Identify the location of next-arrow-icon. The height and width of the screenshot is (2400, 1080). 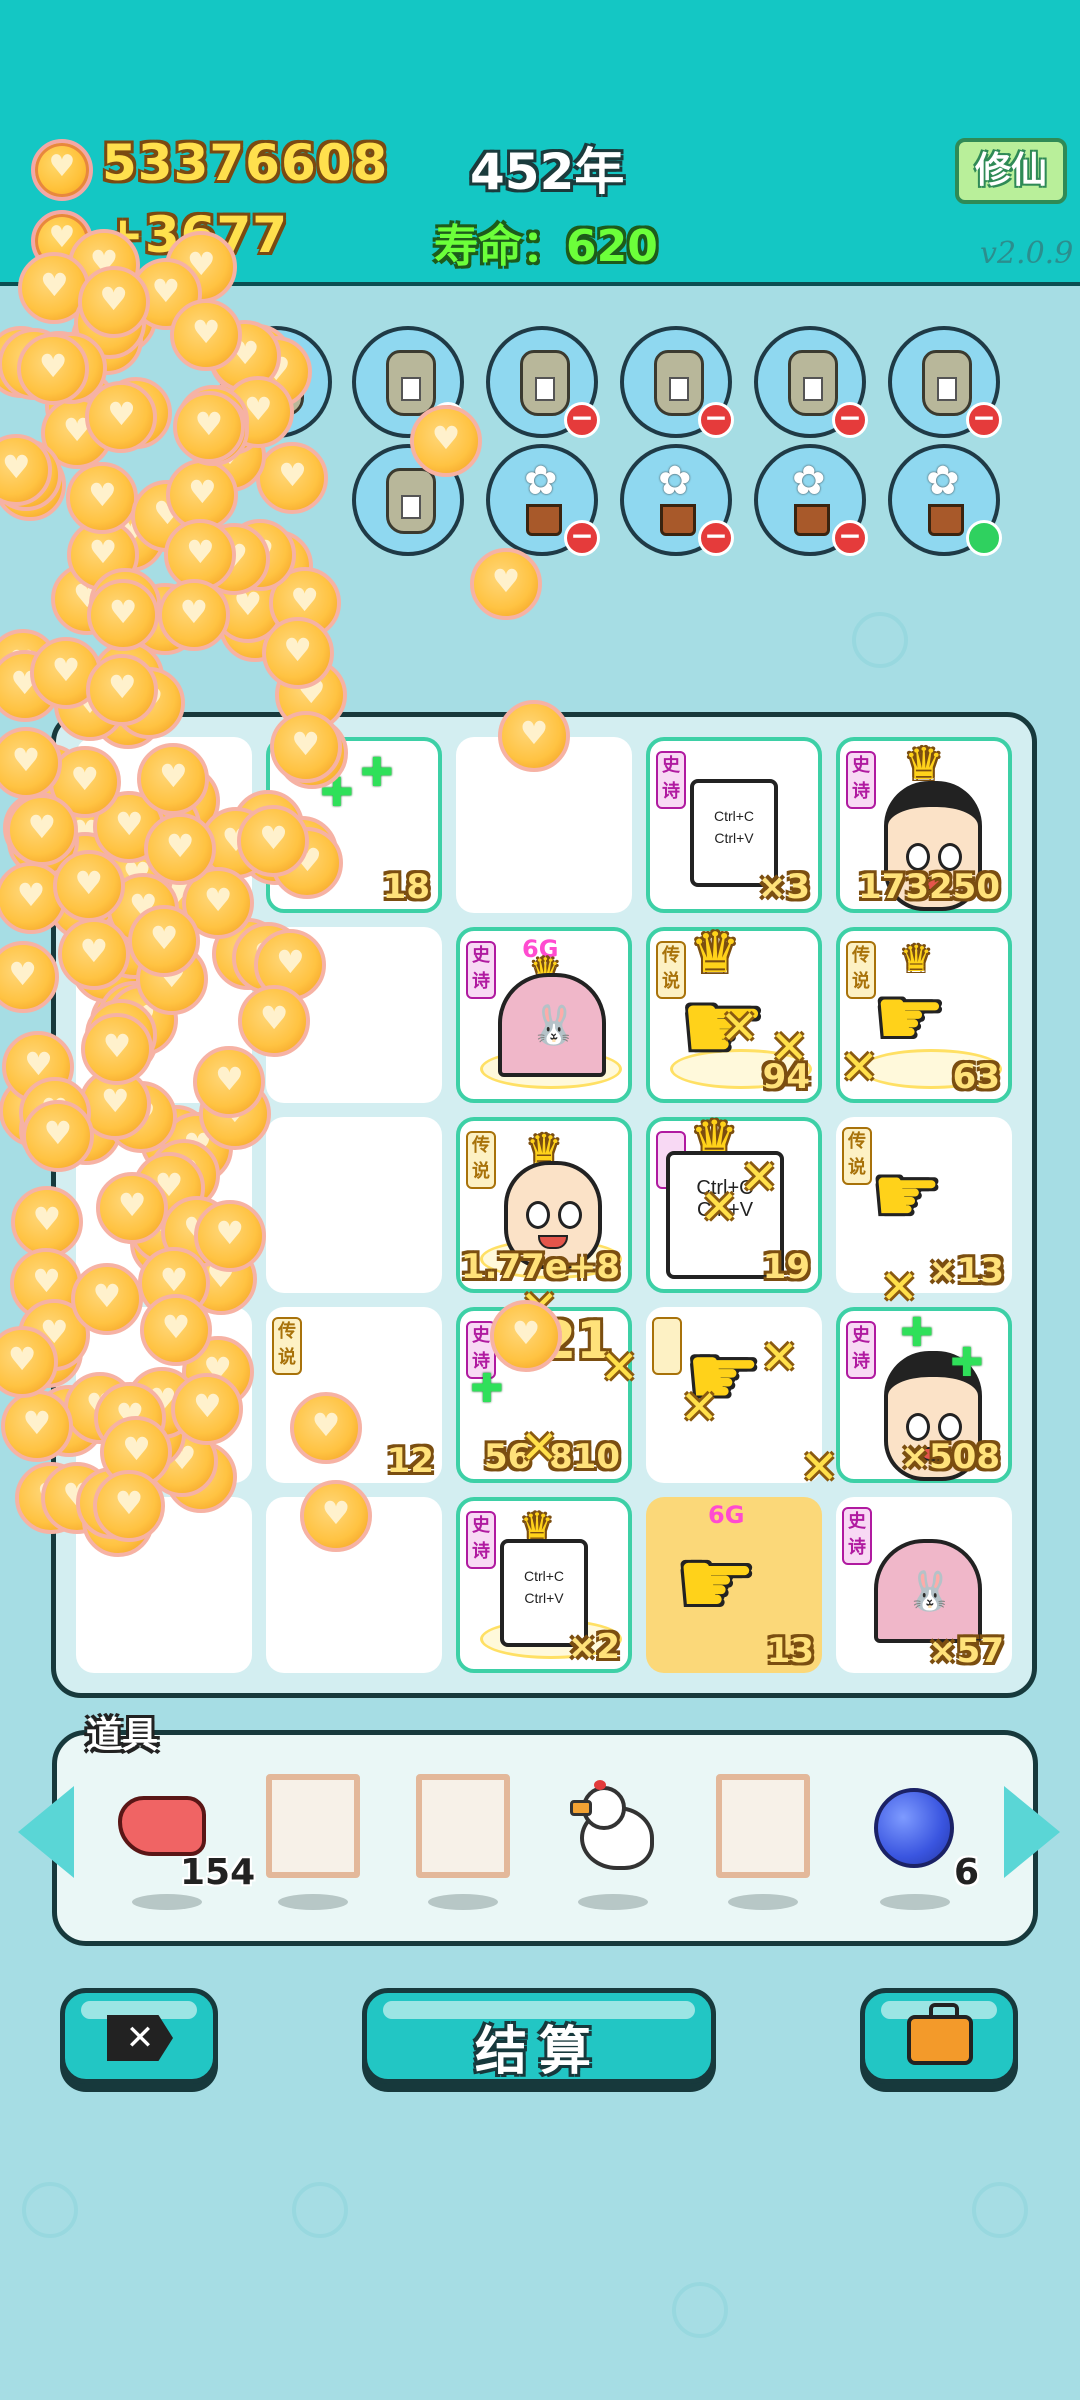
(1032, 1832).